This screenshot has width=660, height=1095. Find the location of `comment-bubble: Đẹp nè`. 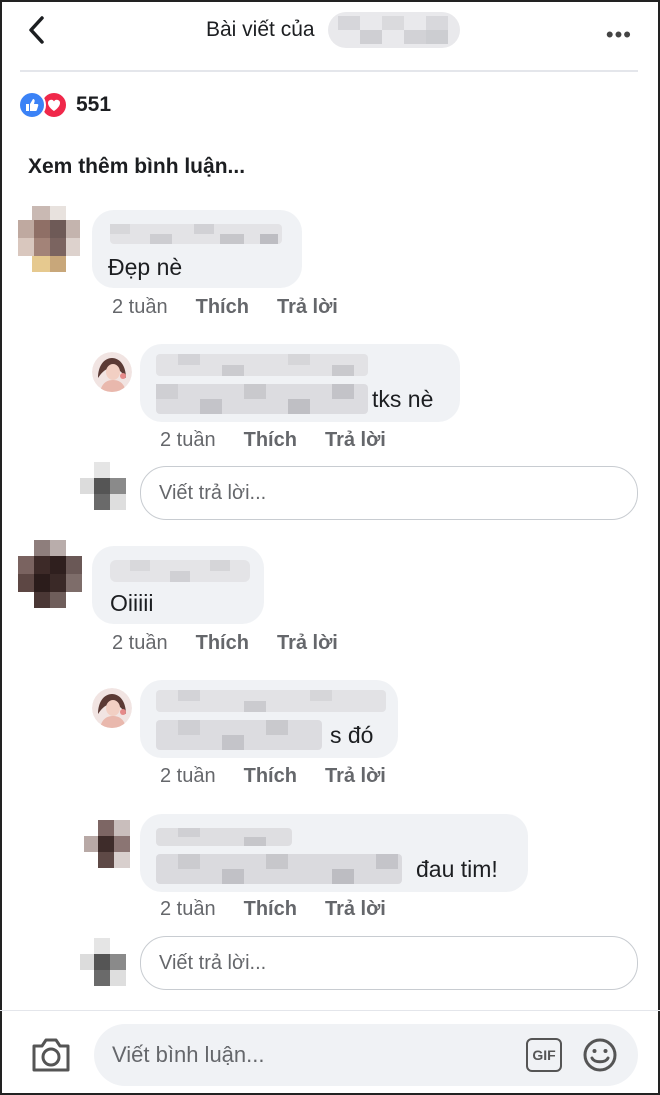

comment-bubble: Đẹp nè is located at coordinates (197, 249).